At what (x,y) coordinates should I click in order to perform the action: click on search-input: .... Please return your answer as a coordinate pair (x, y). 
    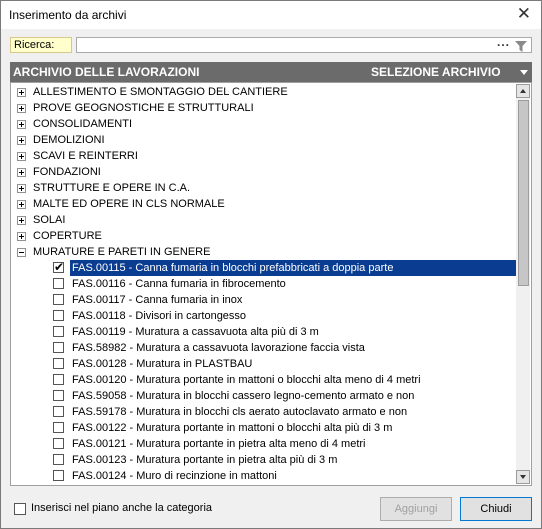
    Looking at the image, I should click on (304, 44).